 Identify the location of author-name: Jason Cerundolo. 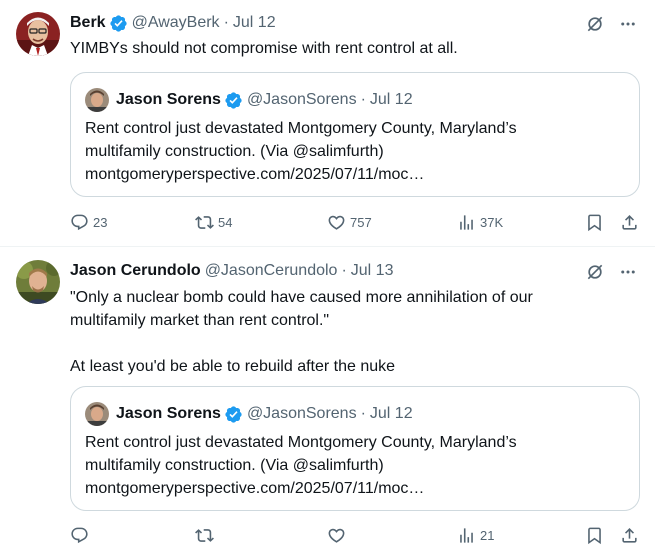
(135, 271).